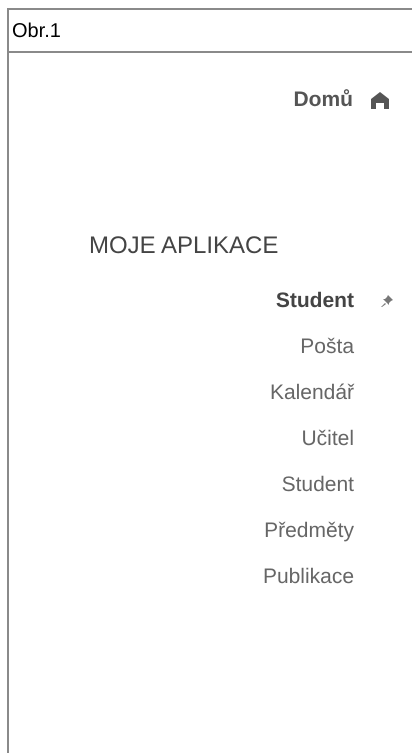 This screenshot has height=753, width=412. Describe the element at coordinates (327, 347) in the screenshot. I see `app-link: Pošta` at that location.